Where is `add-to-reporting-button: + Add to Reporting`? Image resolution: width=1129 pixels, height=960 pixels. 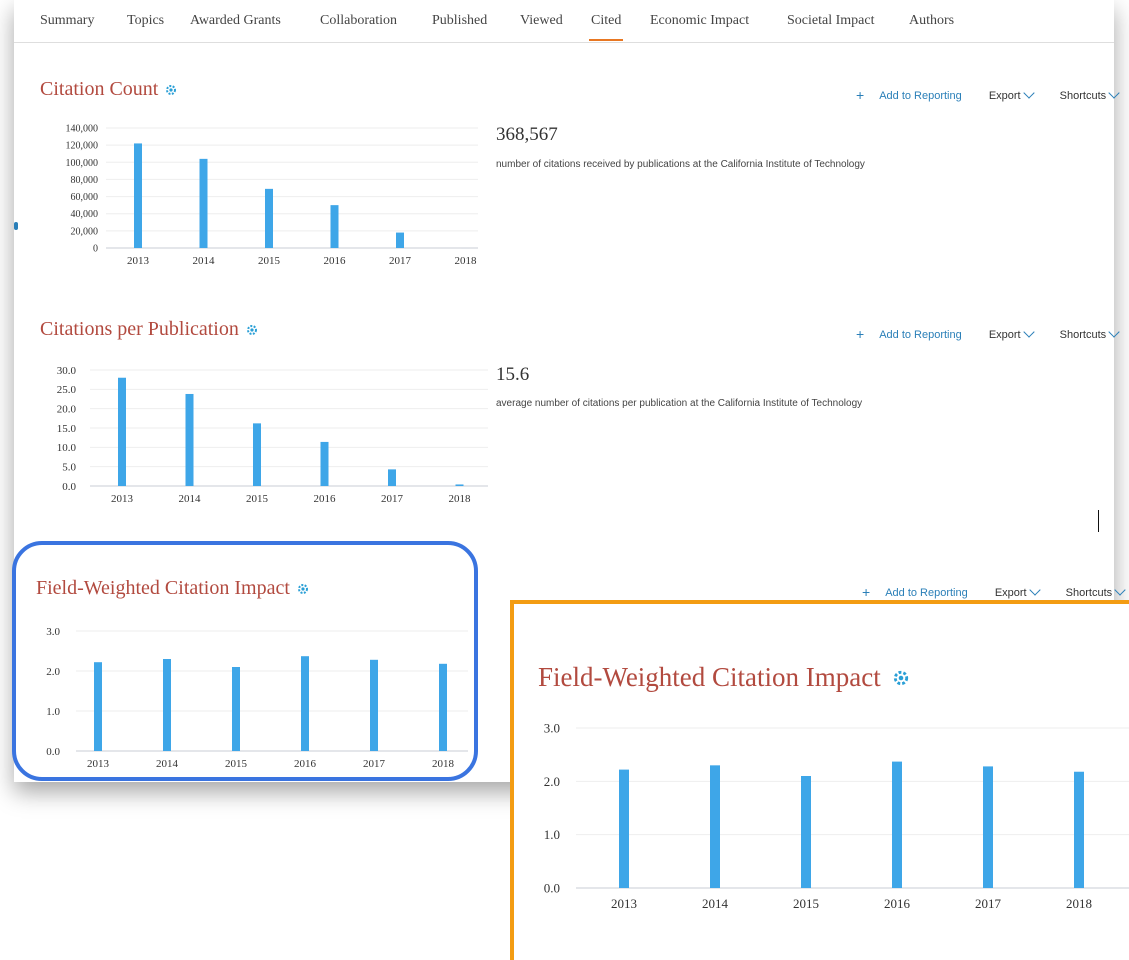
add-to-reporting-button: + Add to Reporting is located at coordinates (903, 335).